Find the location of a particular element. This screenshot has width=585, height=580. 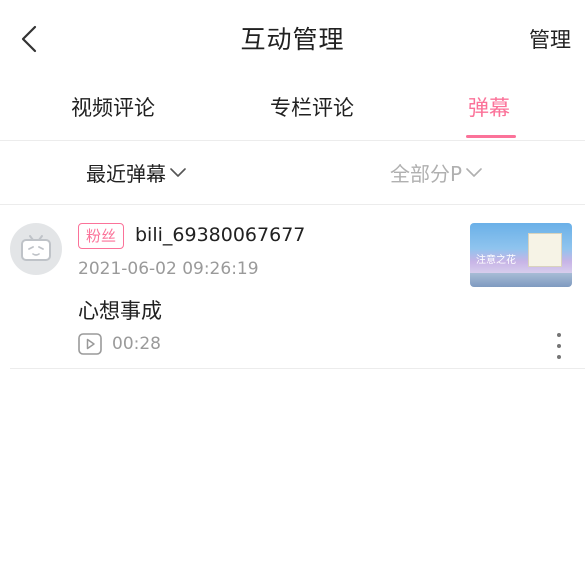

thumbnail-caption: 注意之花 is located at coordinates (496, 260).